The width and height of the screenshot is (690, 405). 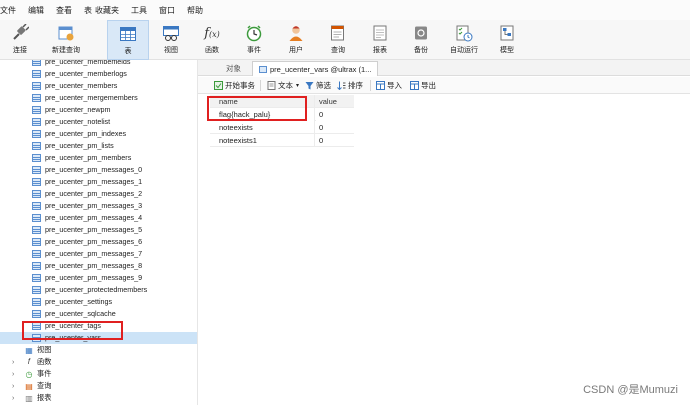 I want to click on tree-item-table: pre_ucenter_pm_messages_9, so click(x=98, y=278).